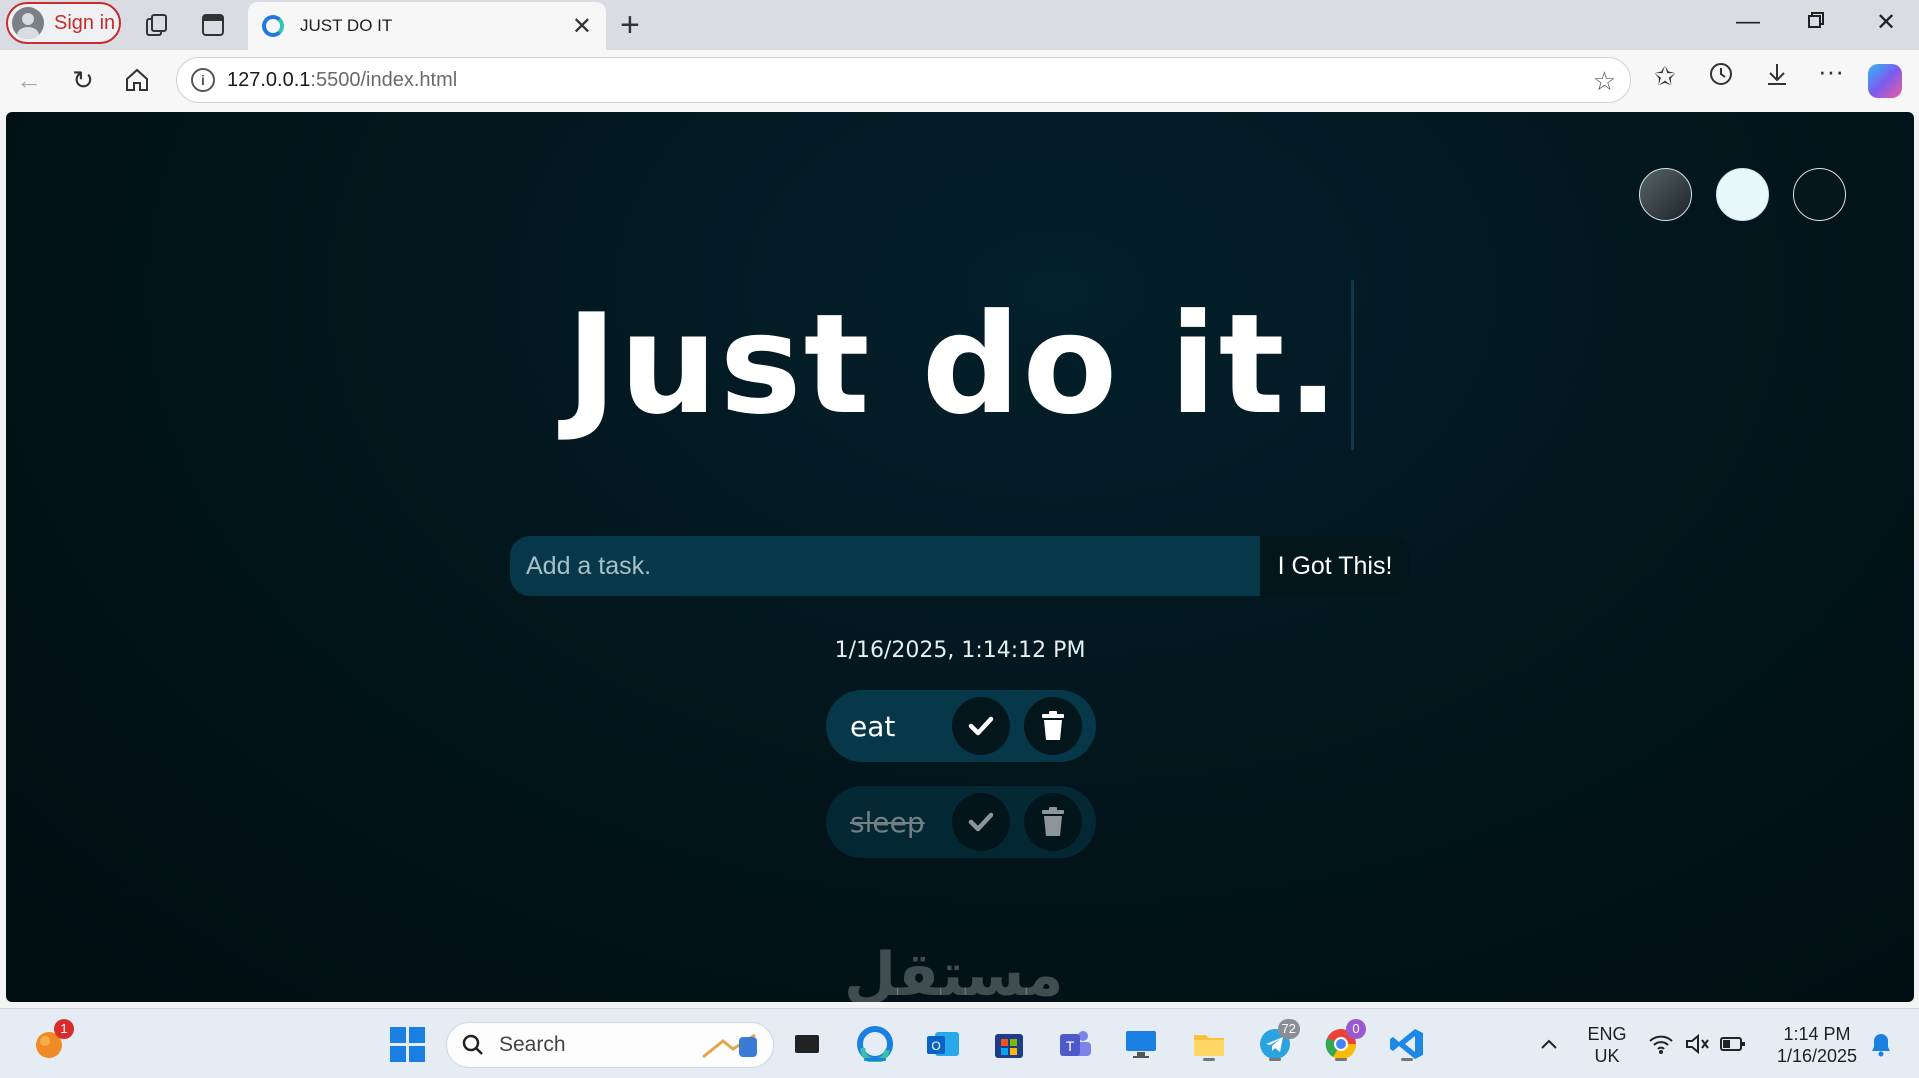 Image resolution: width=1919 pixels, height=1078 pixels. What do you see at coordinates (1817, 1034) in the screenshot?
I see `clock-time: 1:14 PM` at bounding box center [1817, 1034].